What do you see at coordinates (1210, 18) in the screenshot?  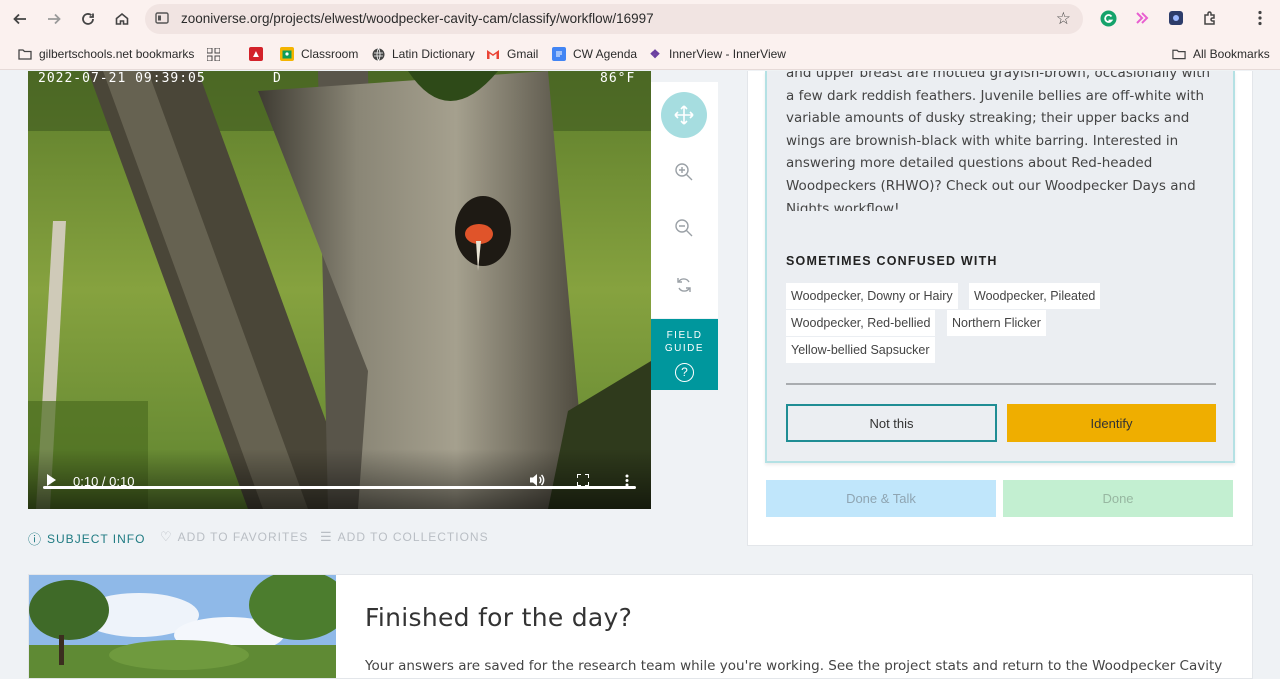 I see `extensions-puzzle-icon` at bounding box center [1210, 18].